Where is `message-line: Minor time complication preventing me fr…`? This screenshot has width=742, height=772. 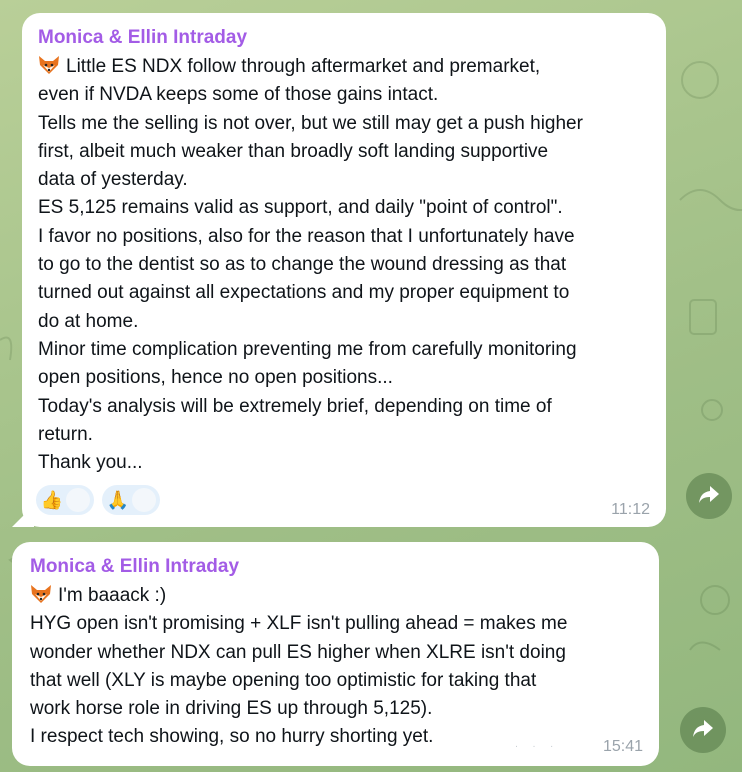
message-line: Minor time complication preventing me fr… is located at coordinates (307, 349).